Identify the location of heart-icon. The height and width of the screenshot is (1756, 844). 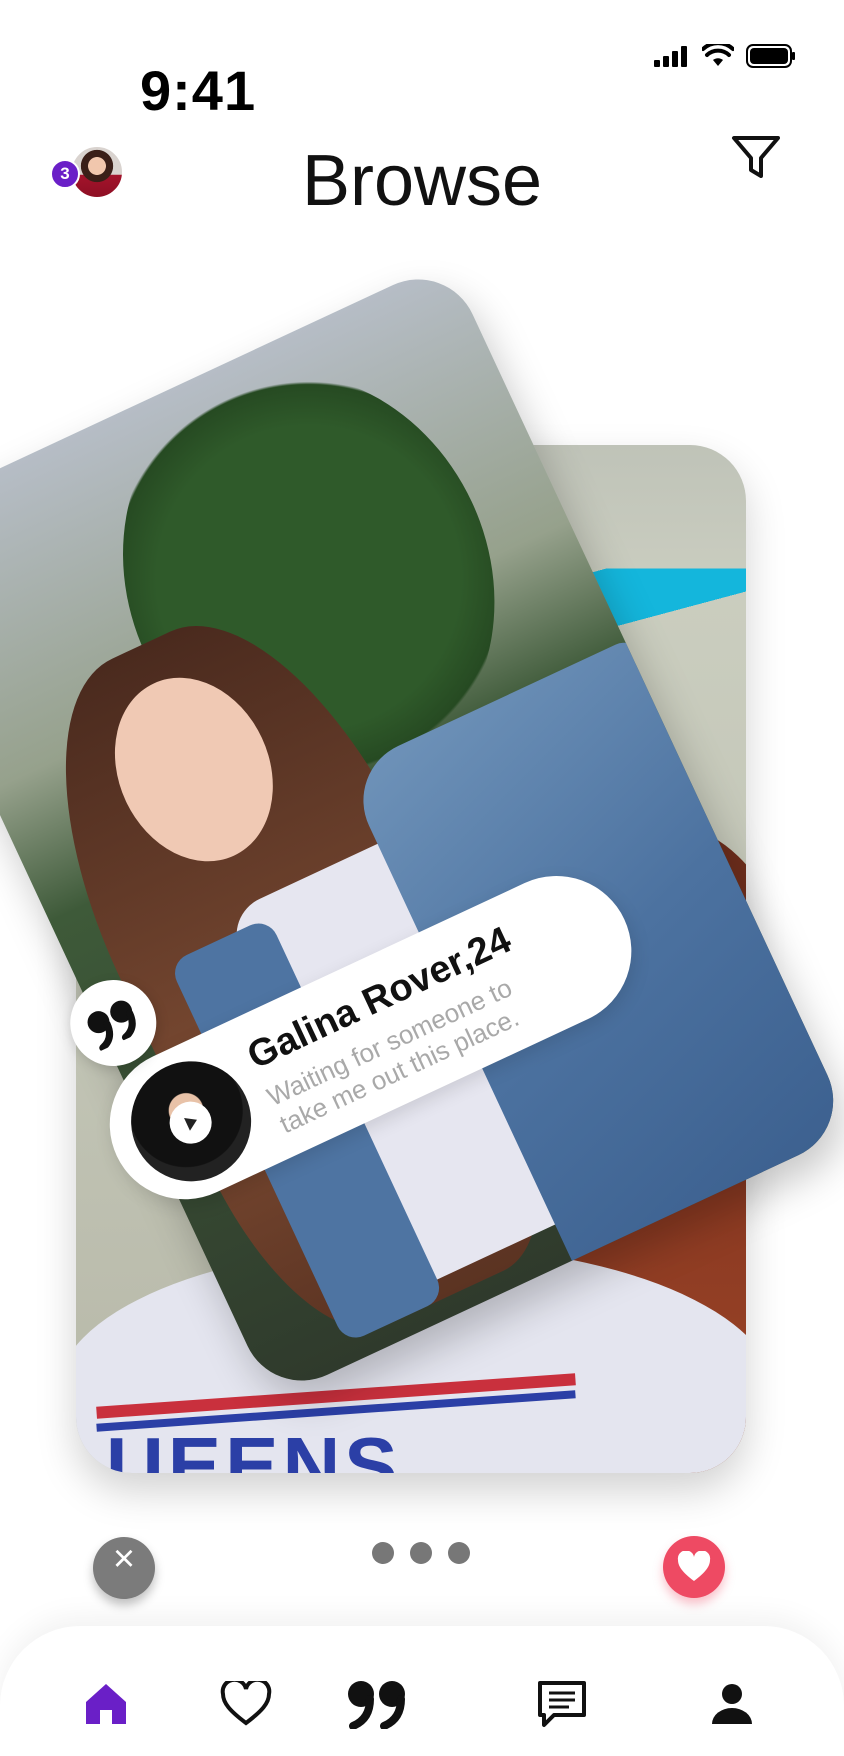
(694, 1566).